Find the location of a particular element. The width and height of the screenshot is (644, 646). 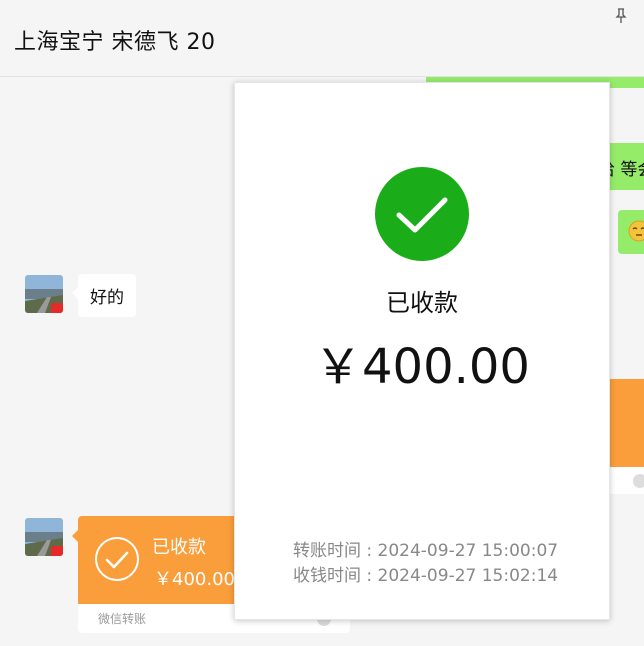

receive-time: 收钱时间 : 2024-09-27 15:02:14 is located at coordinates (426, 576).